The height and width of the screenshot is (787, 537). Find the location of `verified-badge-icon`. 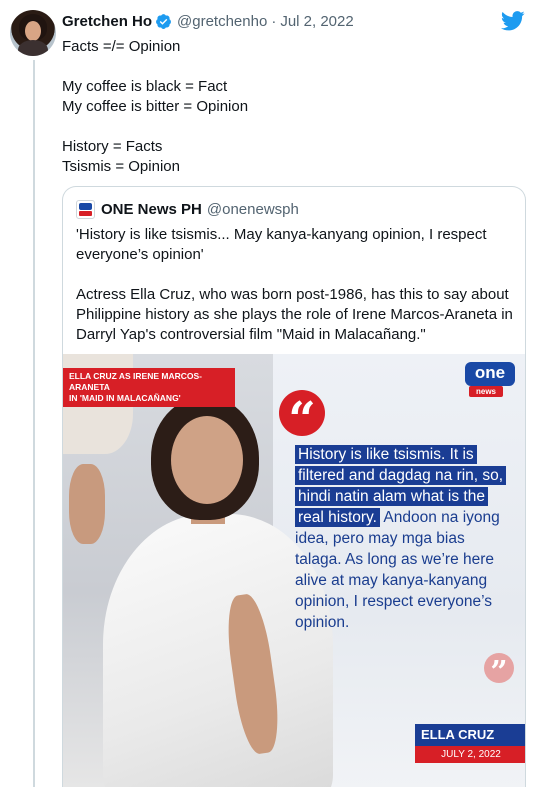

verified-badge-icon is located at coordinates (163, 21).